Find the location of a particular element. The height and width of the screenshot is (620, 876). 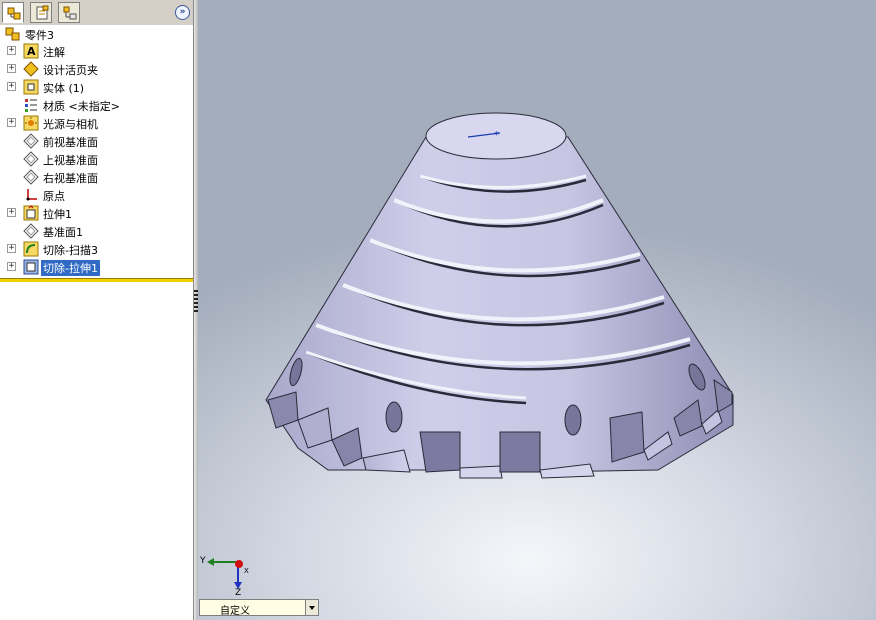

tree-item-cut-sweep3: + 切除-扫描3 is located at coordinates (96, 249).